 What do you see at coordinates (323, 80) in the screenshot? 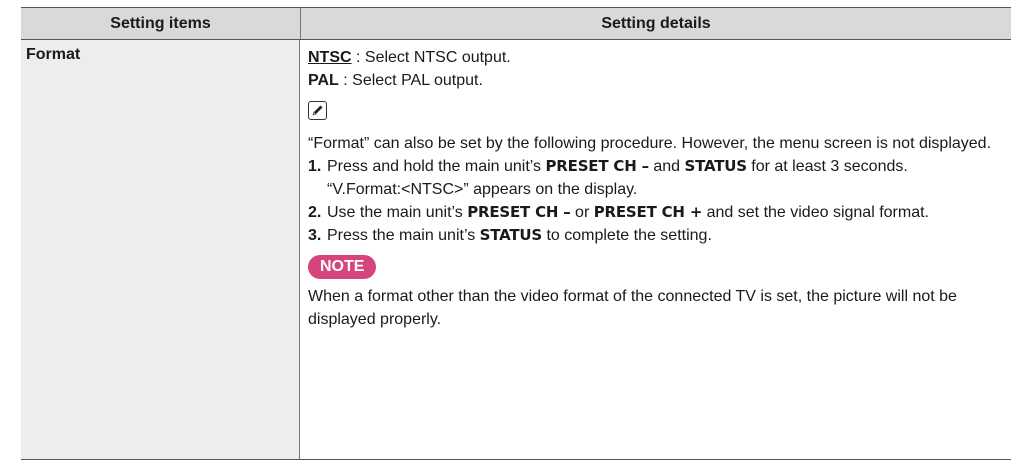
I see `option-name: PAL` at bounding box center [323, 80].